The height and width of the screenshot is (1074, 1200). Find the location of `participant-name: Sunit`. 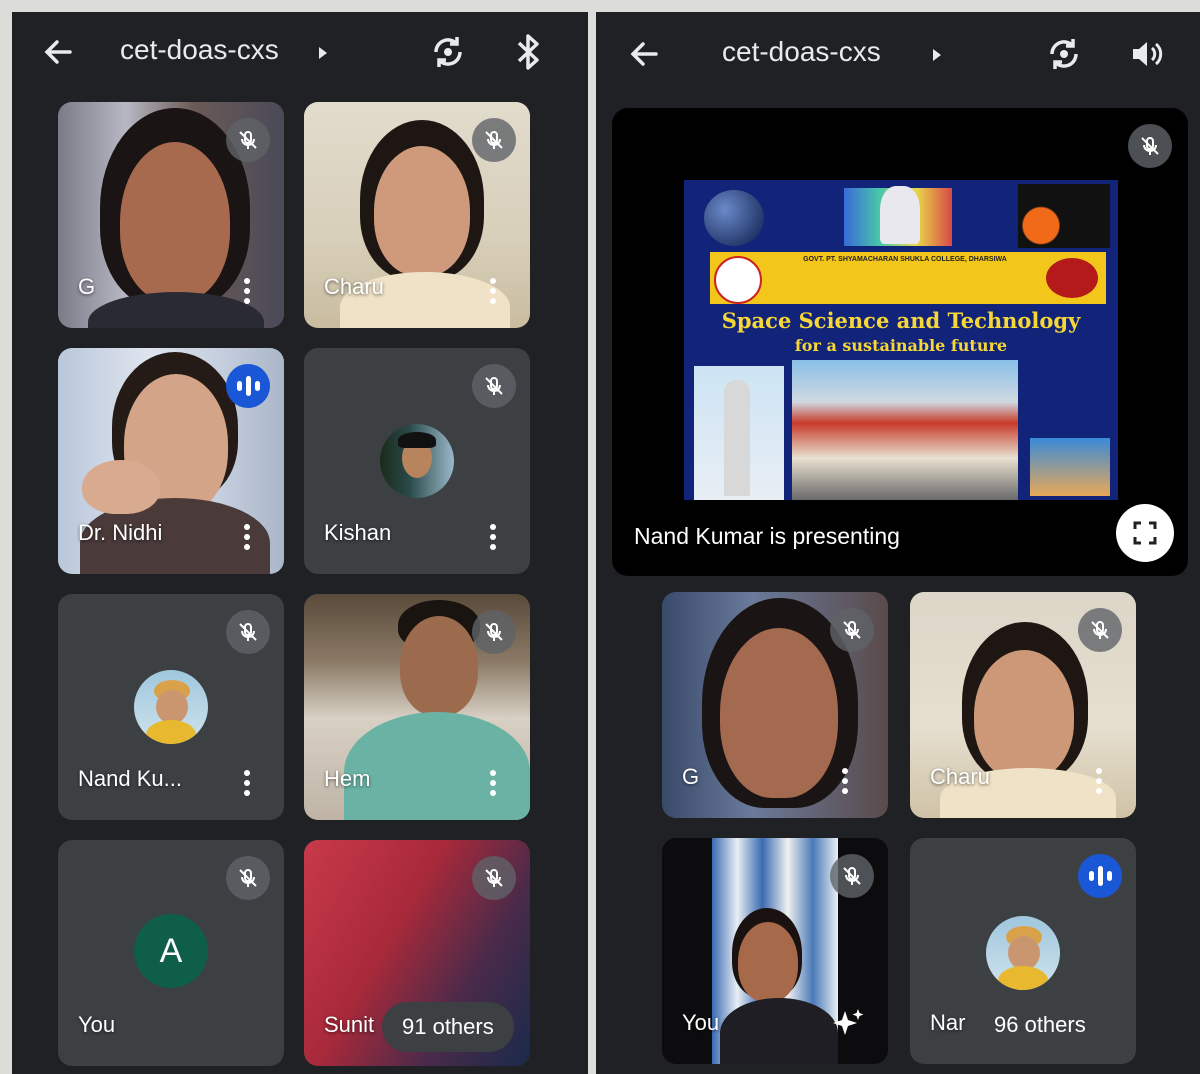

participant-name: Sunit is located at coordinates (349, 1024).